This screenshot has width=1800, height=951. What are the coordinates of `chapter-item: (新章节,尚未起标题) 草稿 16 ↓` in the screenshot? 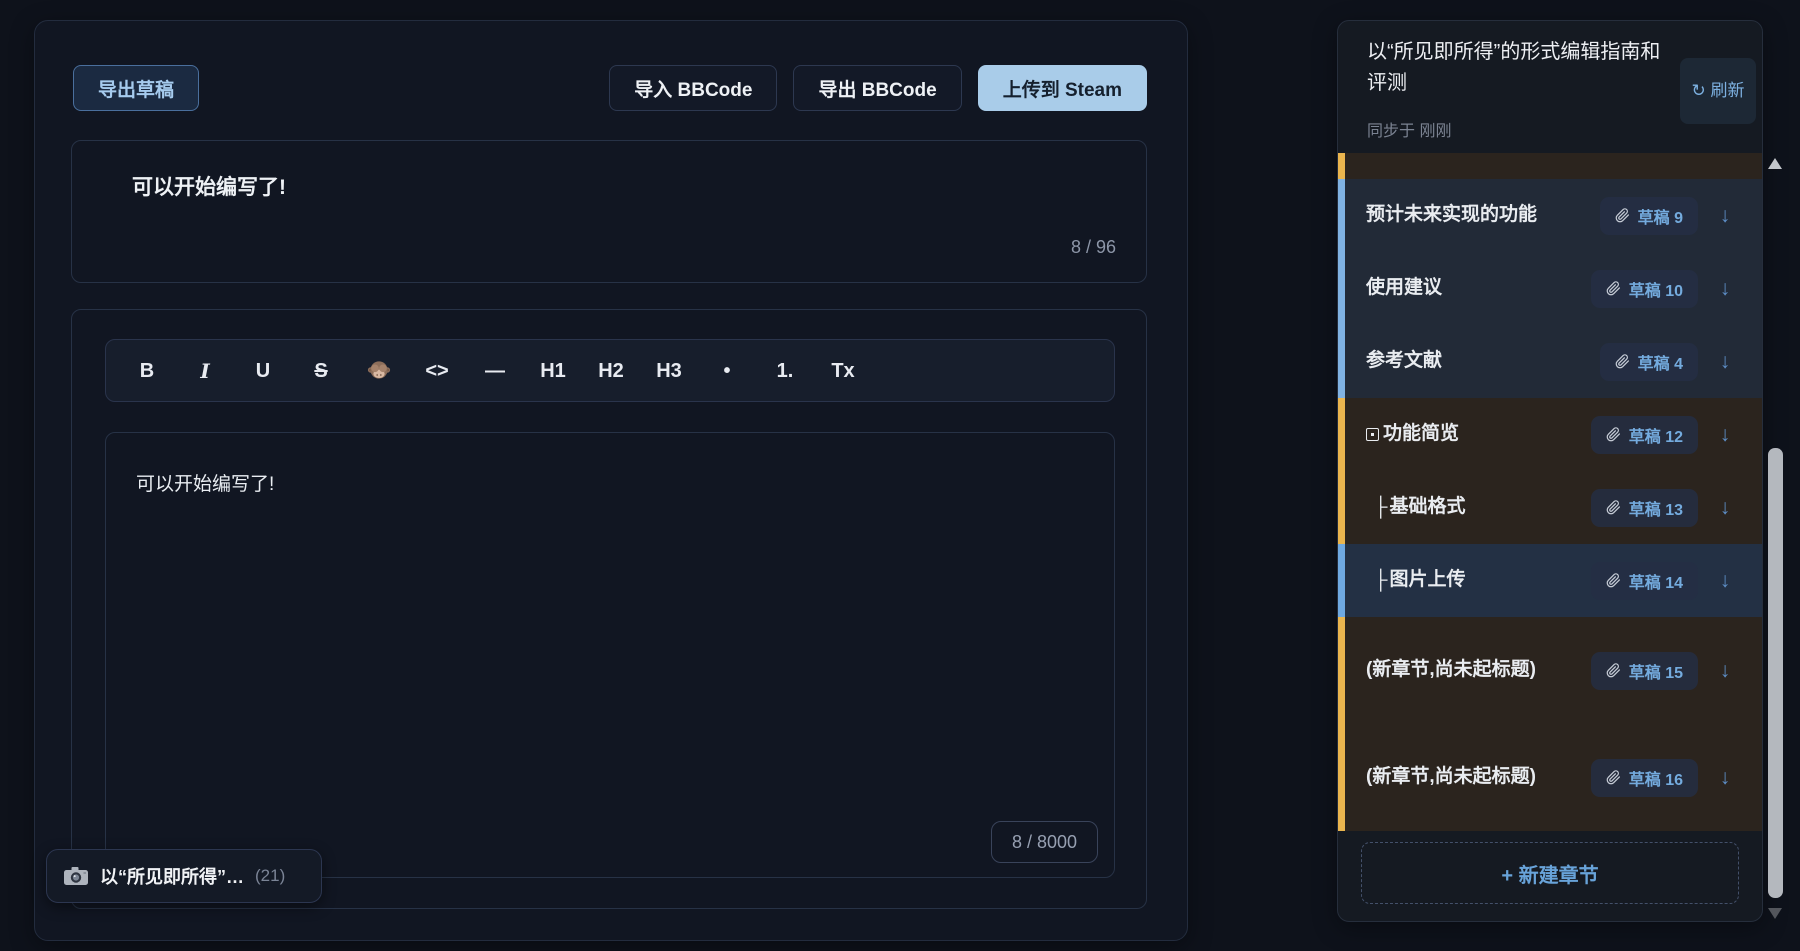 It's located at (1550, 777).